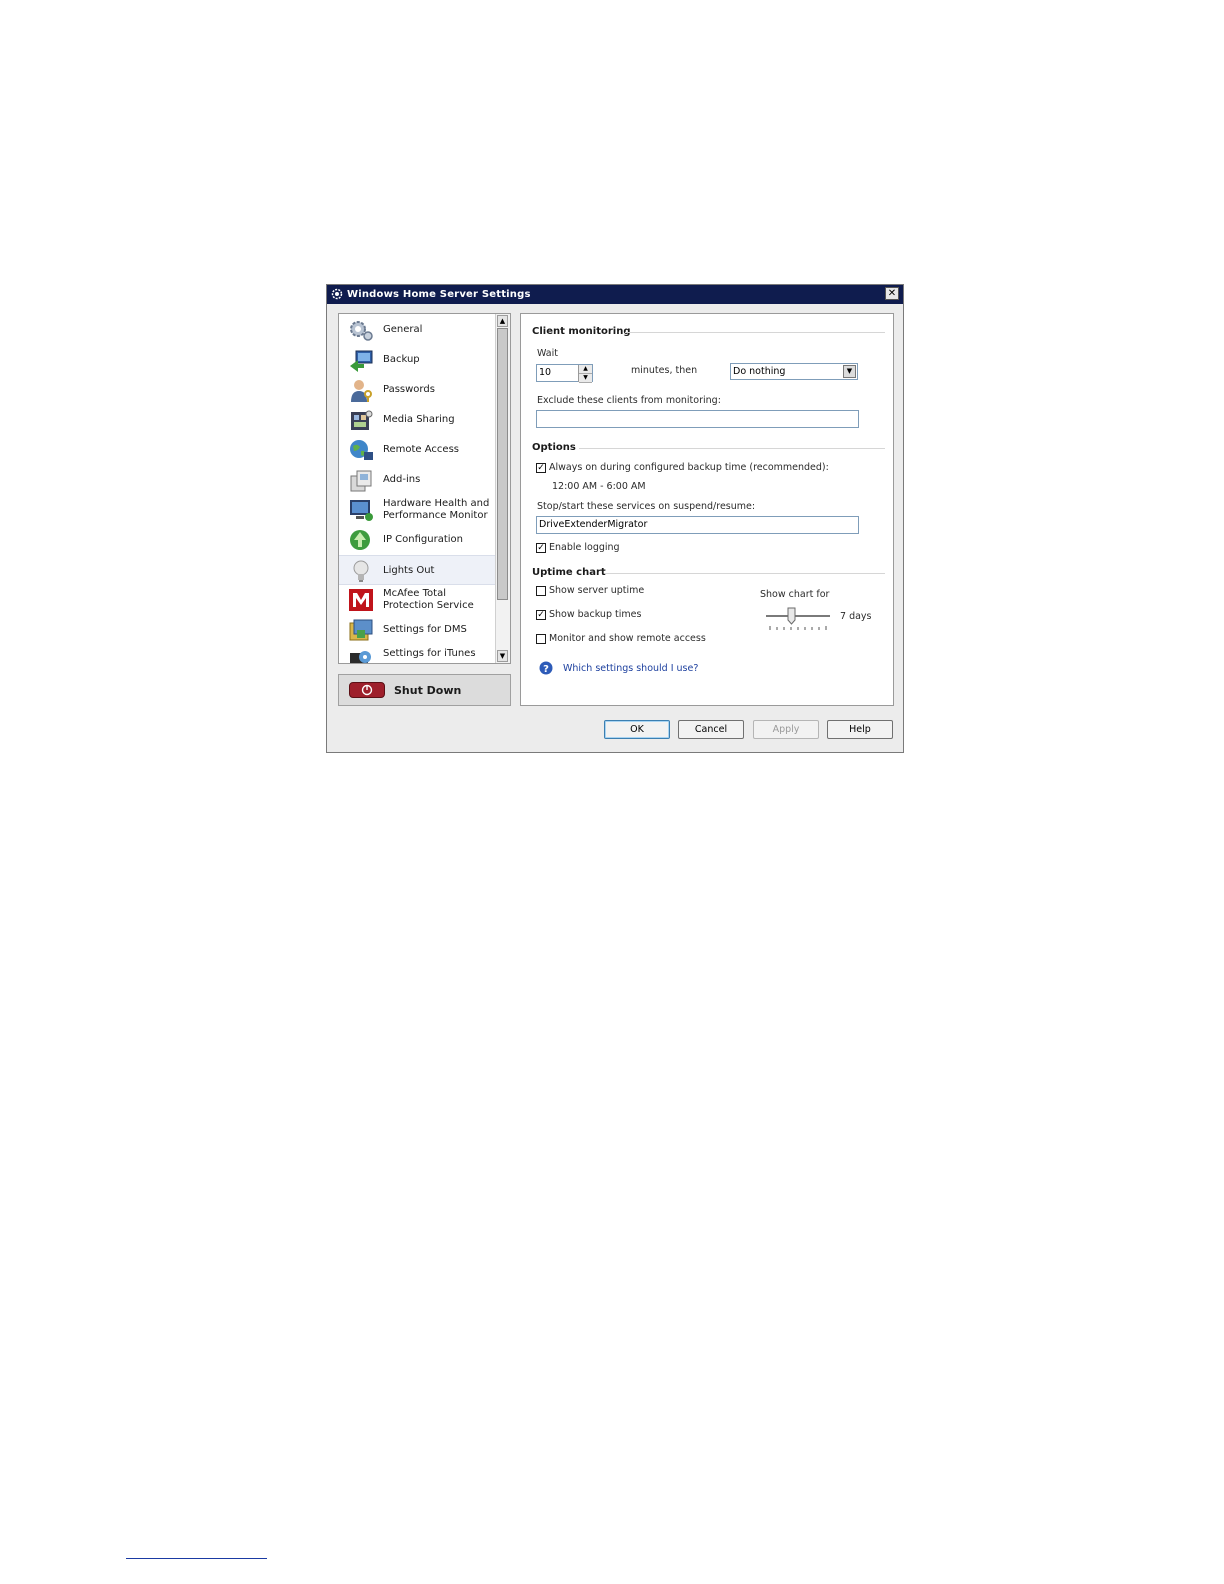 The width and height of the screenshot is (1224, 1584). I want to click on nav-item-remote-access: Remote Access, so click(417, 450).